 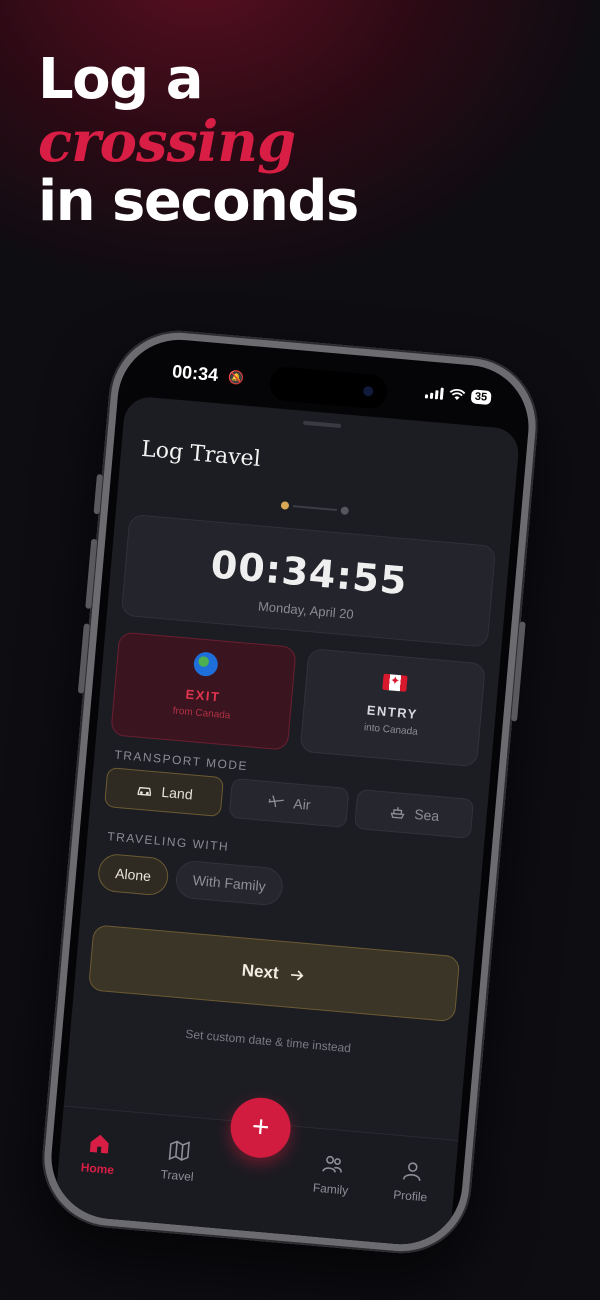 I want to click on power-button, so click(x=518, y=671).